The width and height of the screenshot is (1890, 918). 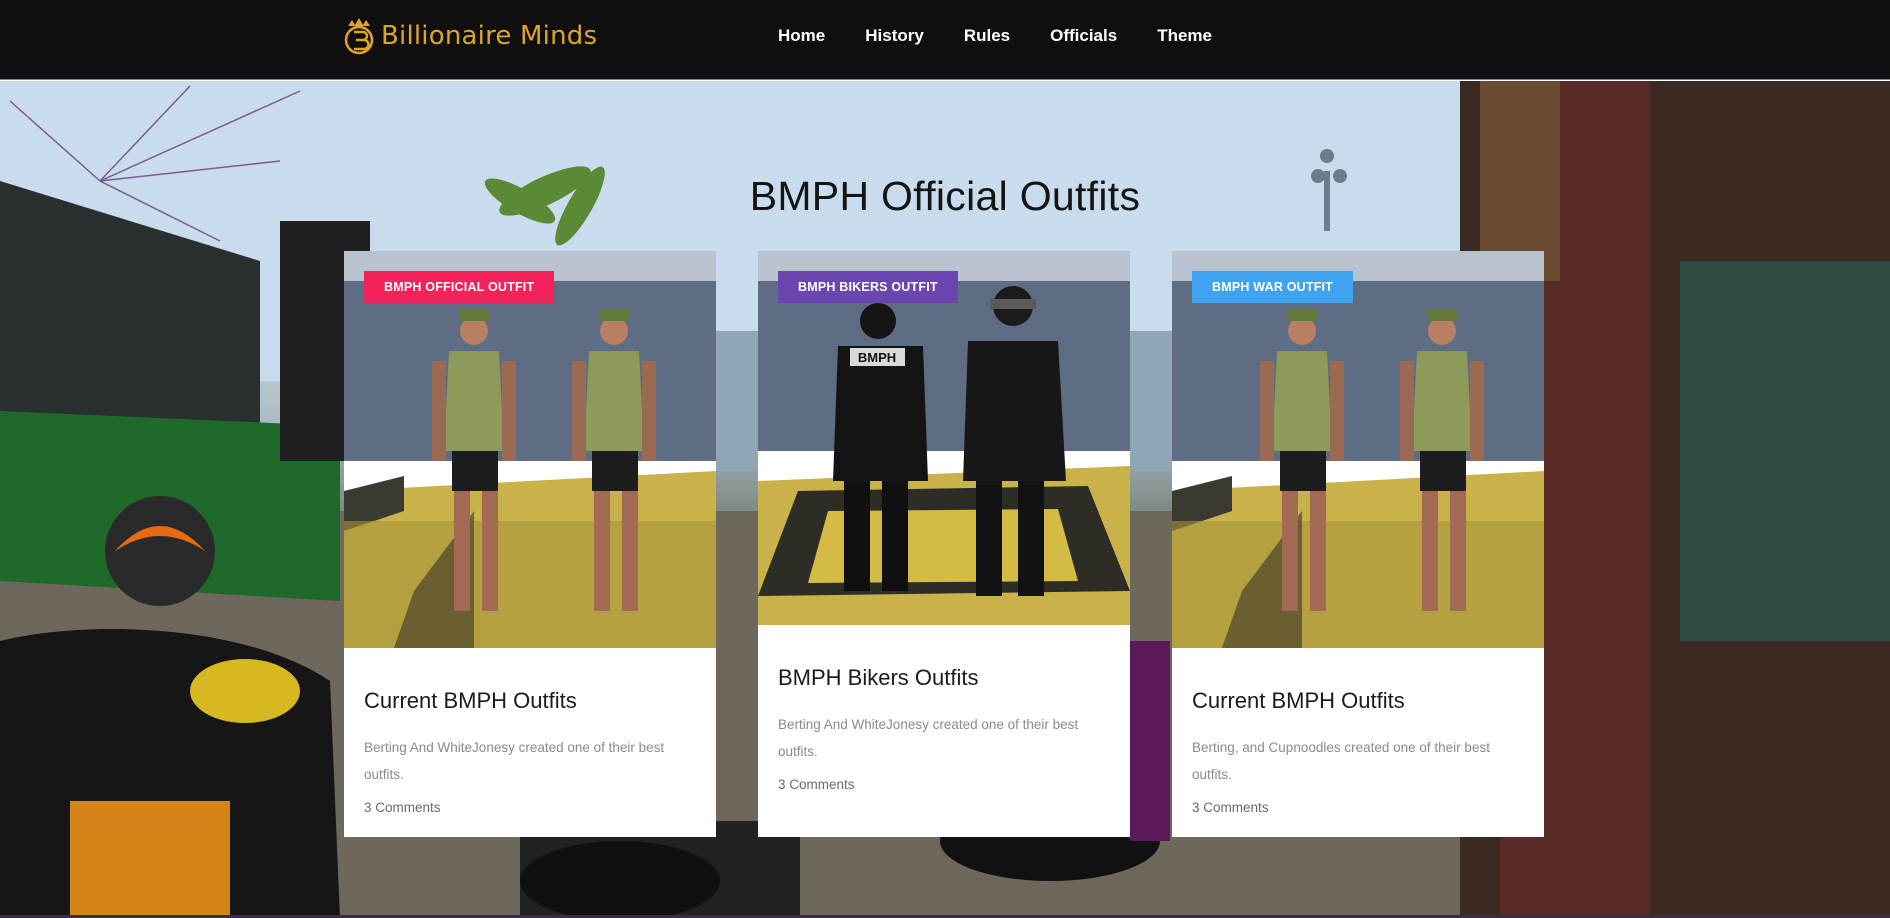 I want to click on card-title: BMPH Bikers Outfits, so click(x=944, y=678).